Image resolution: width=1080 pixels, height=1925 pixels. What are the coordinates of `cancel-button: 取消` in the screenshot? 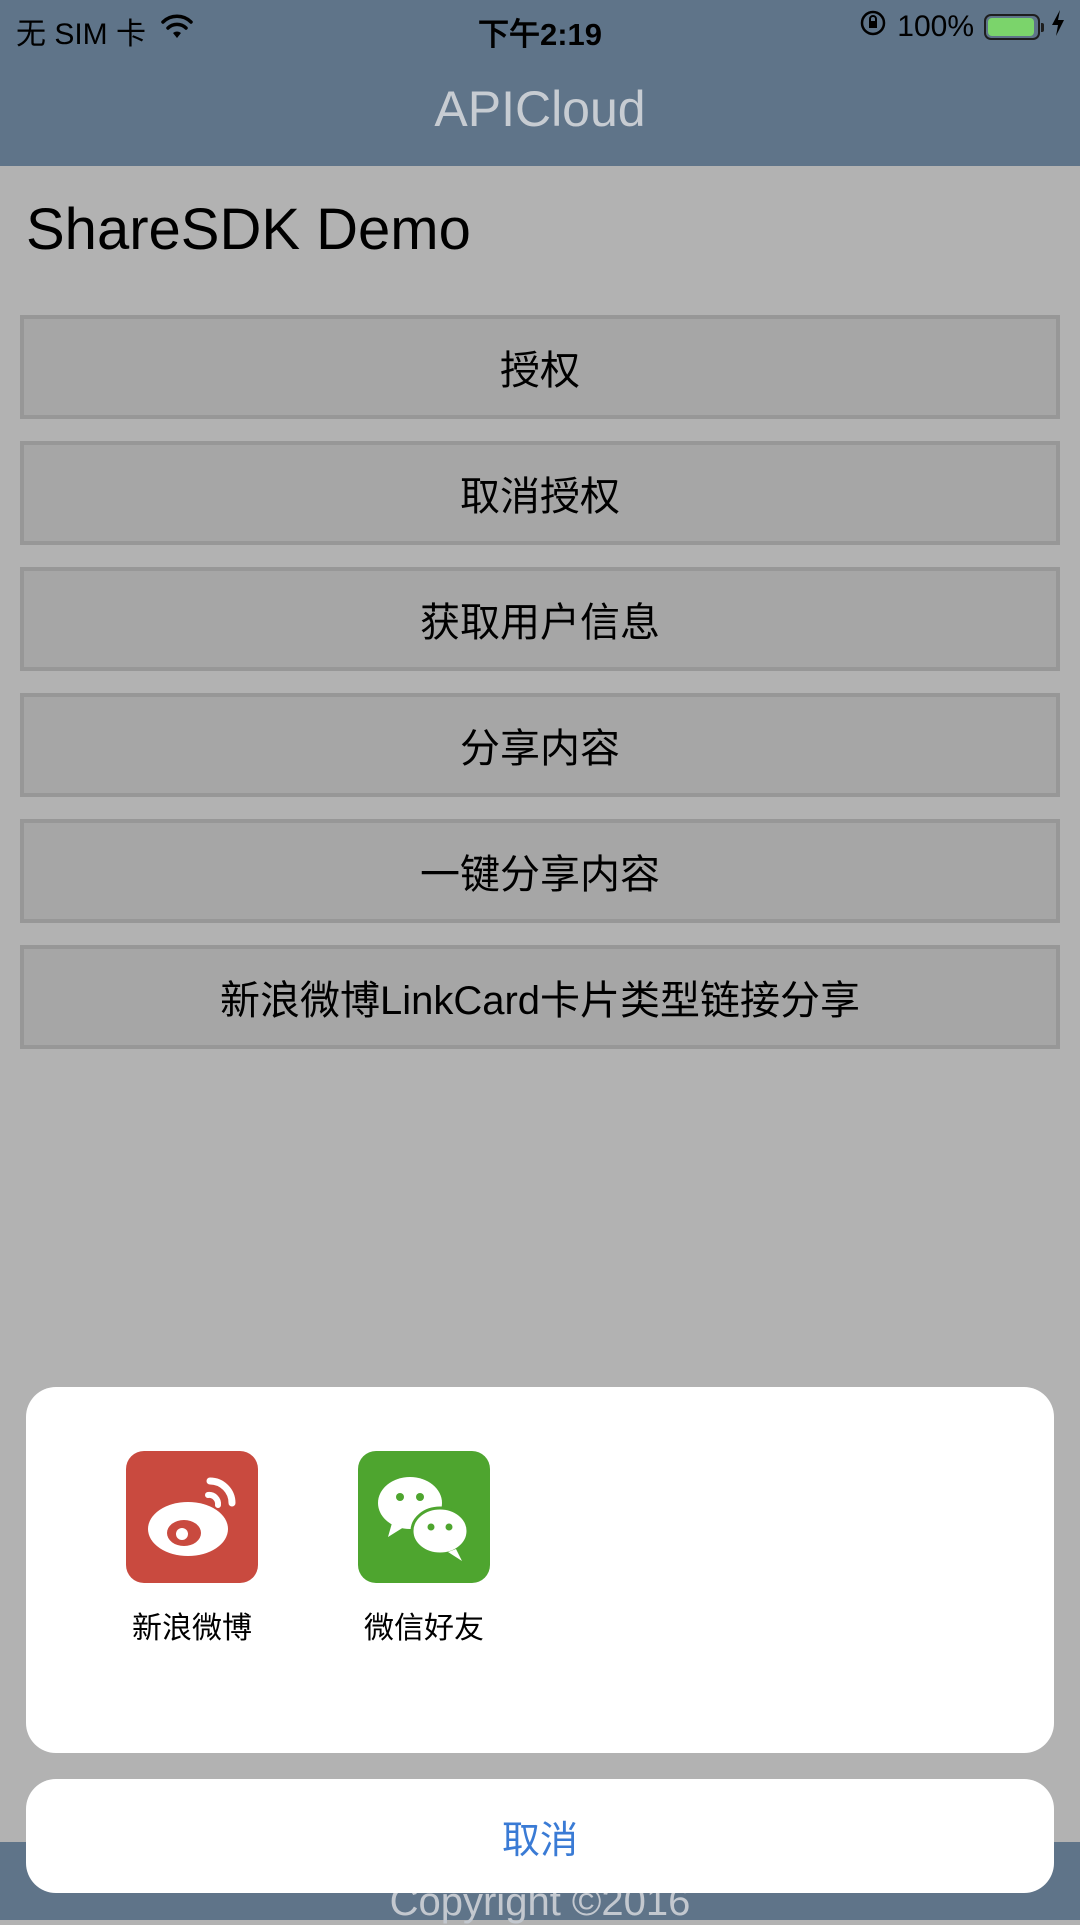 It's located at (540, 1836).